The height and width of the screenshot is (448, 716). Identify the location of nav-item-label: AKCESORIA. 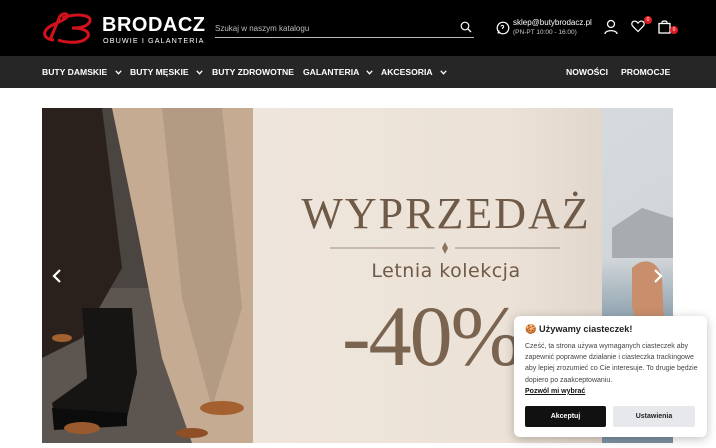
(407, 72).